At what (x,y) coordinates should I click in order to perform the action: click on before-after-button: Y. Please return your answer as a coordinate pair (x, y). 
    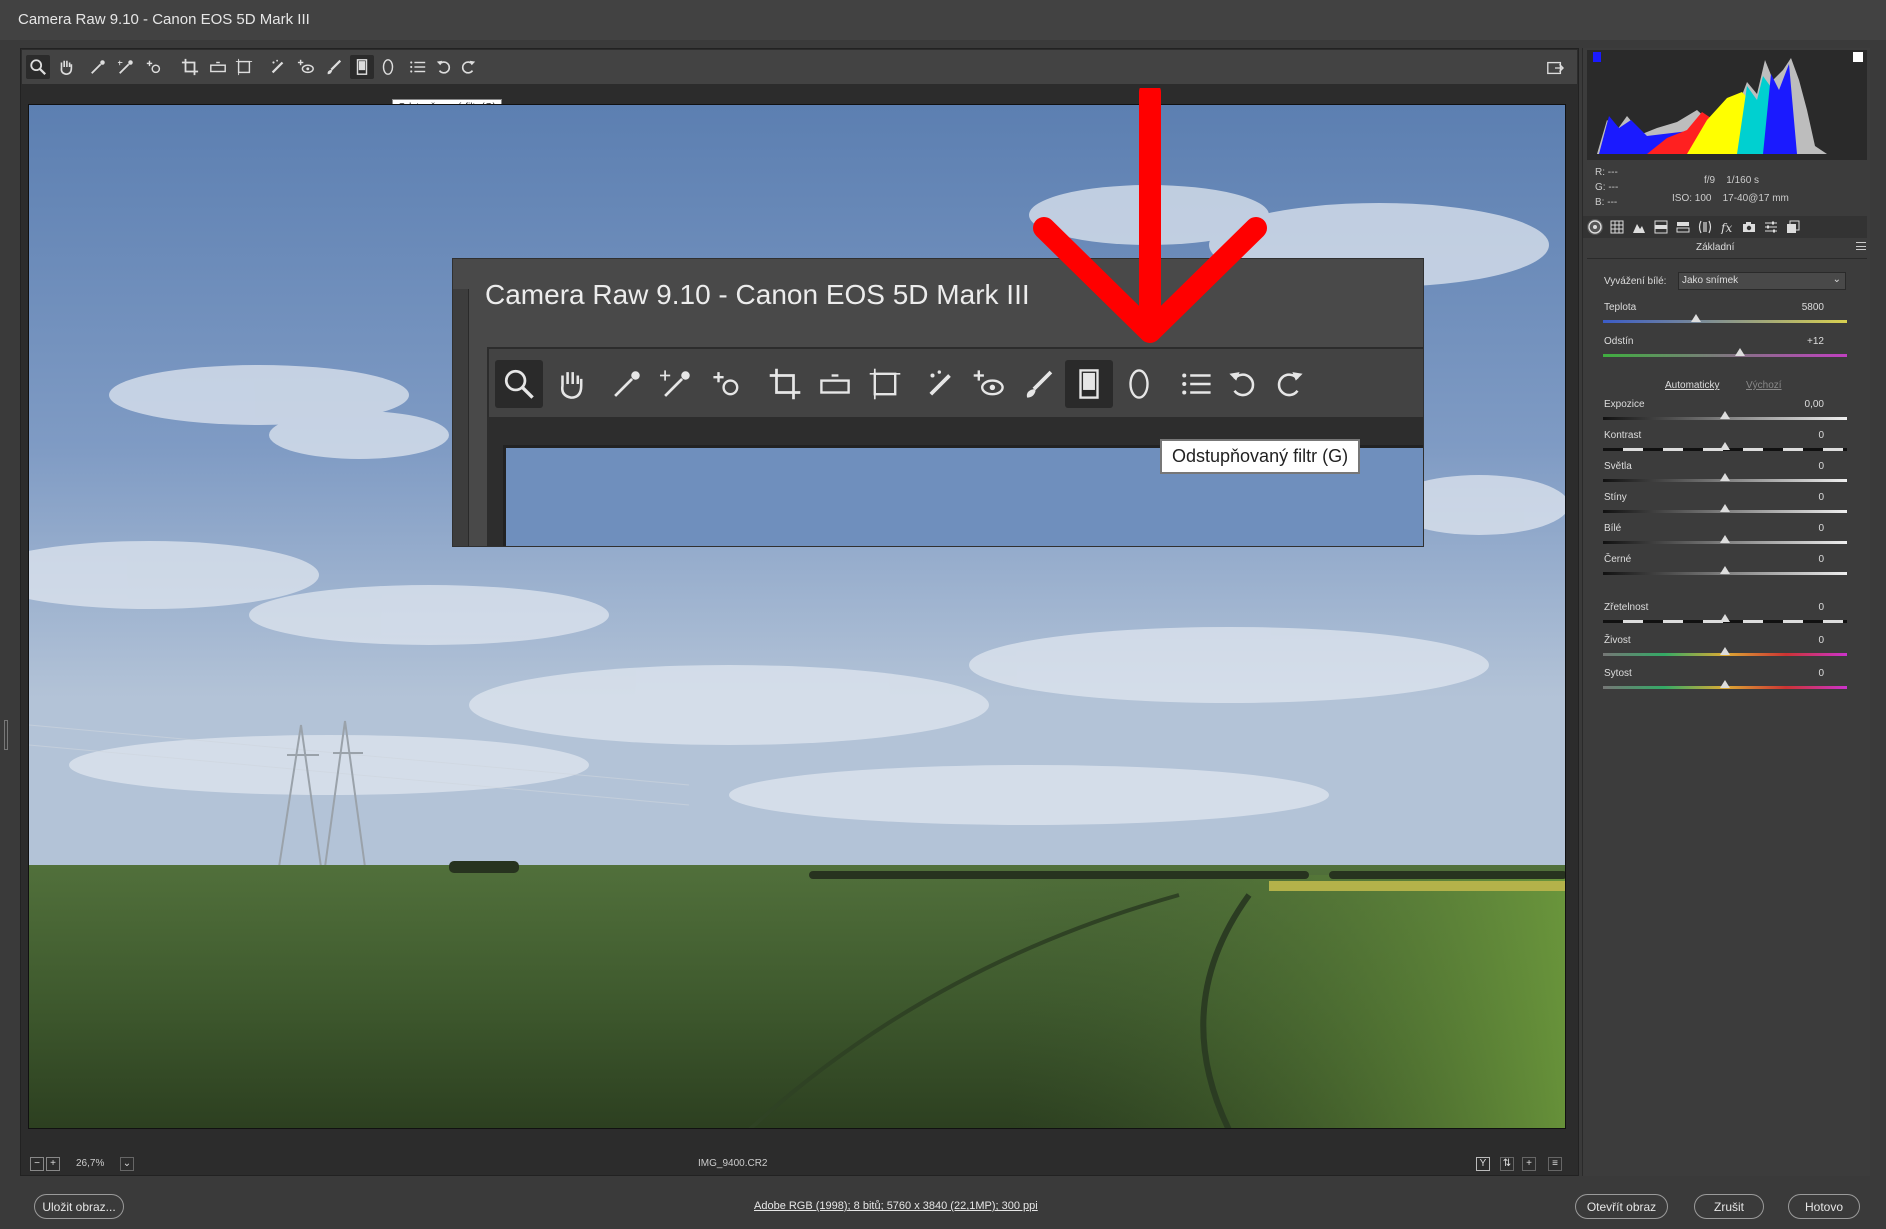
    Looking at the image, I should click on (1483, 1164).